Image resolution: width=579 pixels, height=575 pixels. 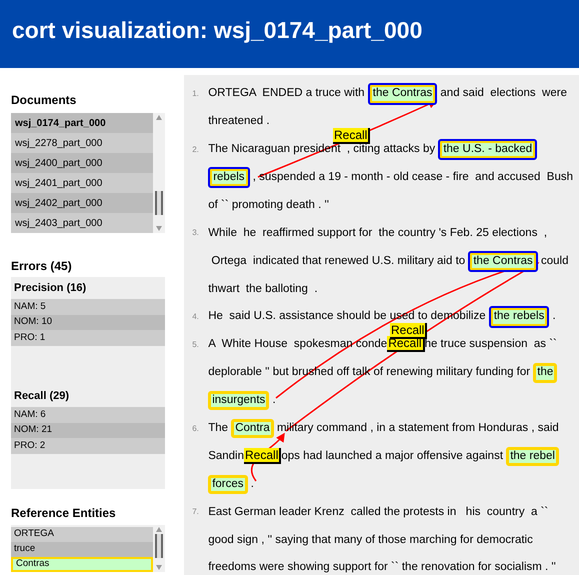 I want to click on document-item: wsj_2403_part_000, so click(x=82, y=223).